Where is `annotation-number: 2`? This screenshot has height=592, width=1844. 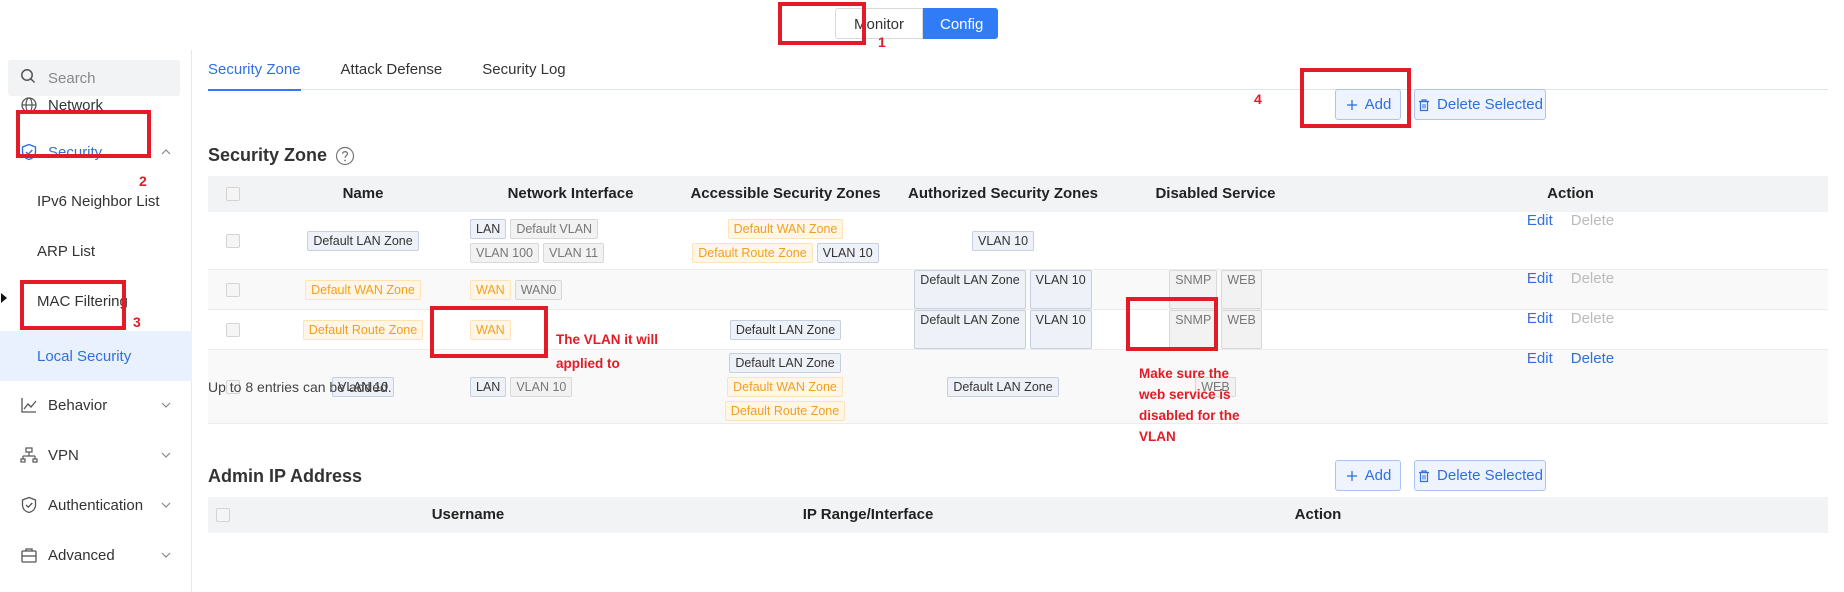
annotation-number: 2 is located at coordinates (143, 181).